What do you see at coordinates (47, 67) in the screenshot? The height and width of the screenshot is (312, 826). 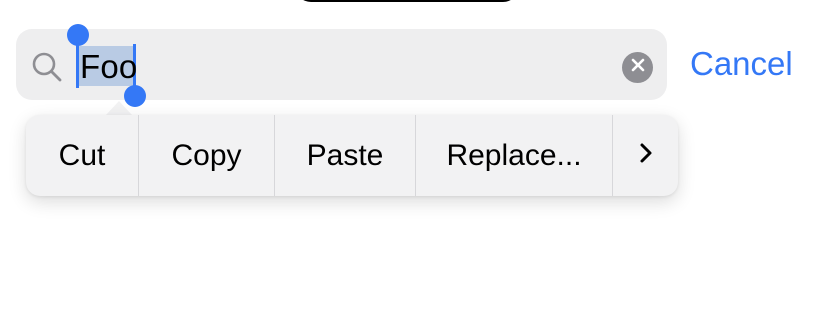 I see `search-icon` at bounding box center [47, 67].